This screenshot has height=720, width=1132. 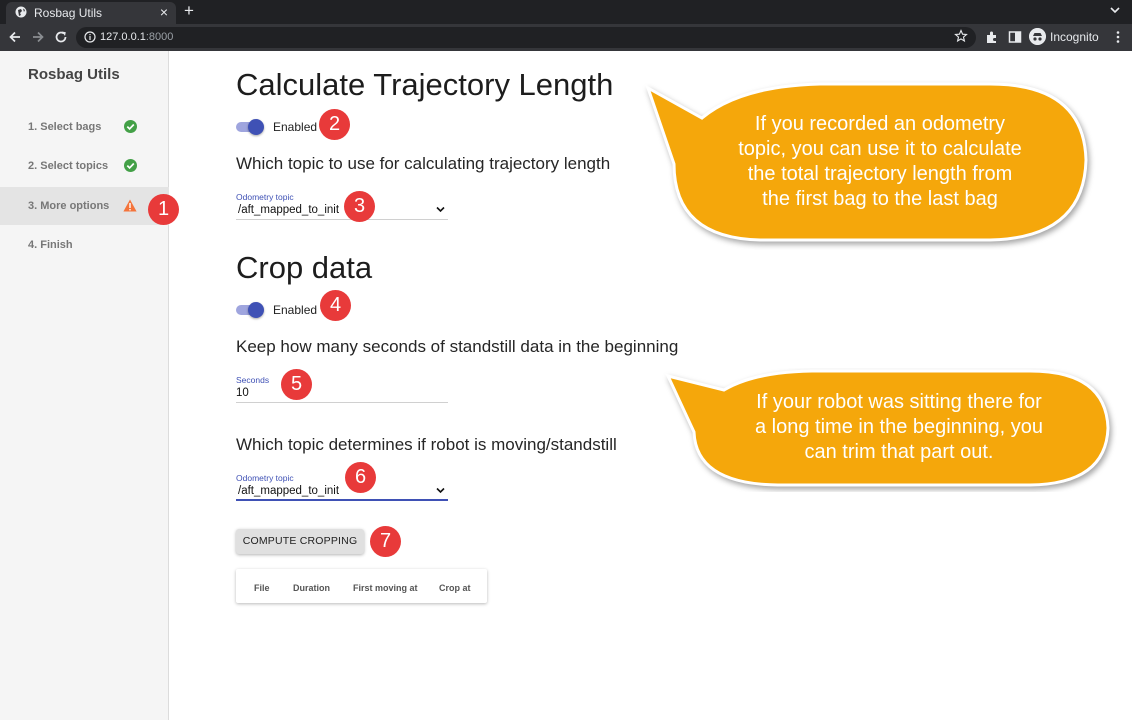 I want to click on new-tab-button: +, so click(x=189, y=11).